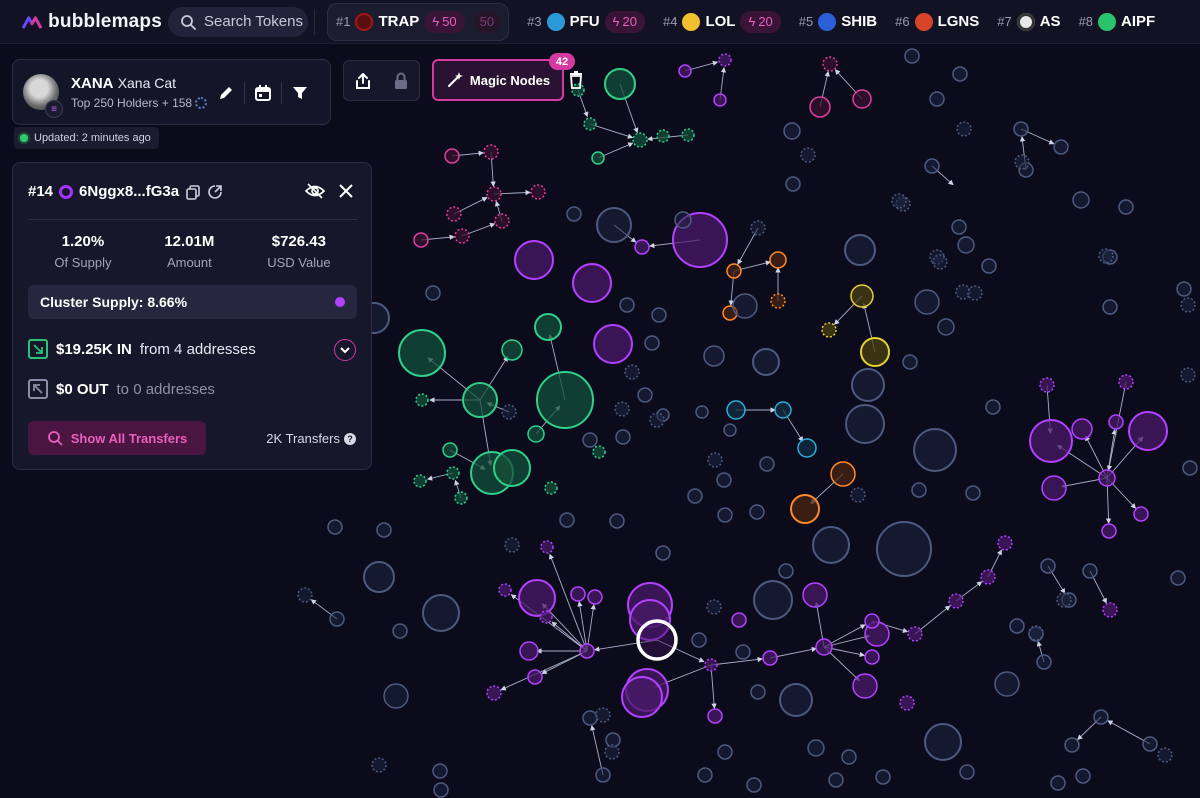 The height and width of the screenshot is (798, 1200). What do you see at coordinates (937, 22) in the screenshot?
I see `trending-token-6: #6 LGNS` at bounding box center [937, 22].